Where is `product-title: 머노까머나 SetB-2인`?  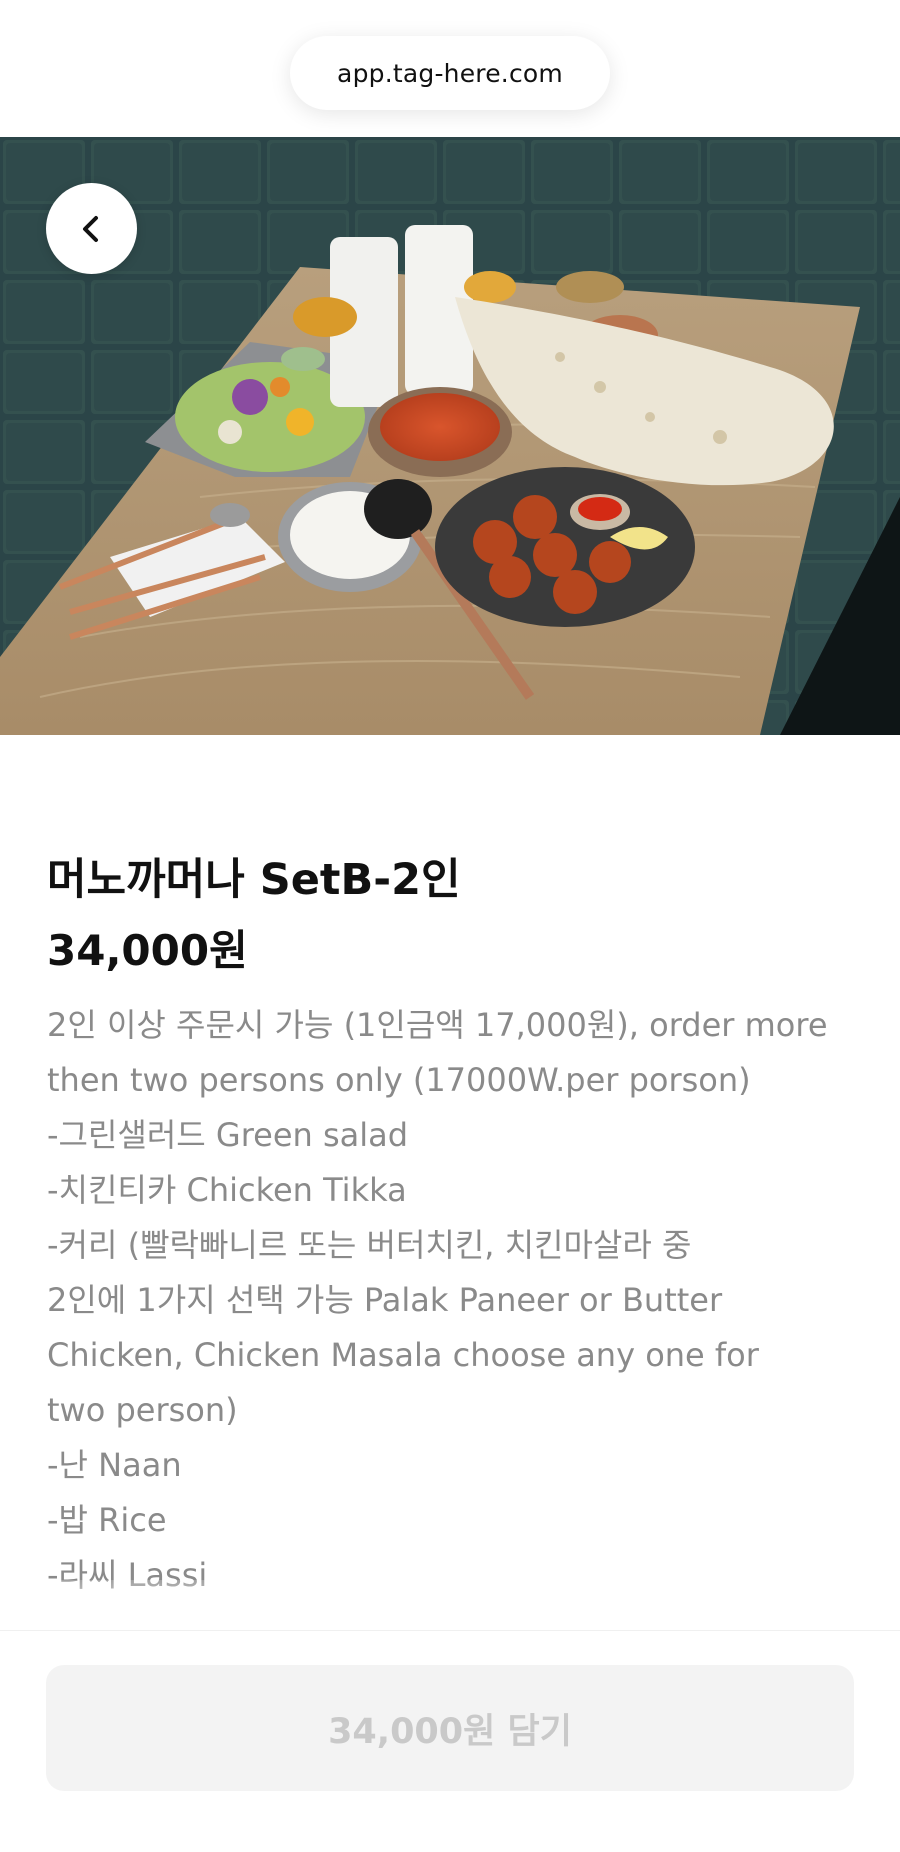
product-title: 머노까머나 SetB-2인 is located at coordinates (254, 880).